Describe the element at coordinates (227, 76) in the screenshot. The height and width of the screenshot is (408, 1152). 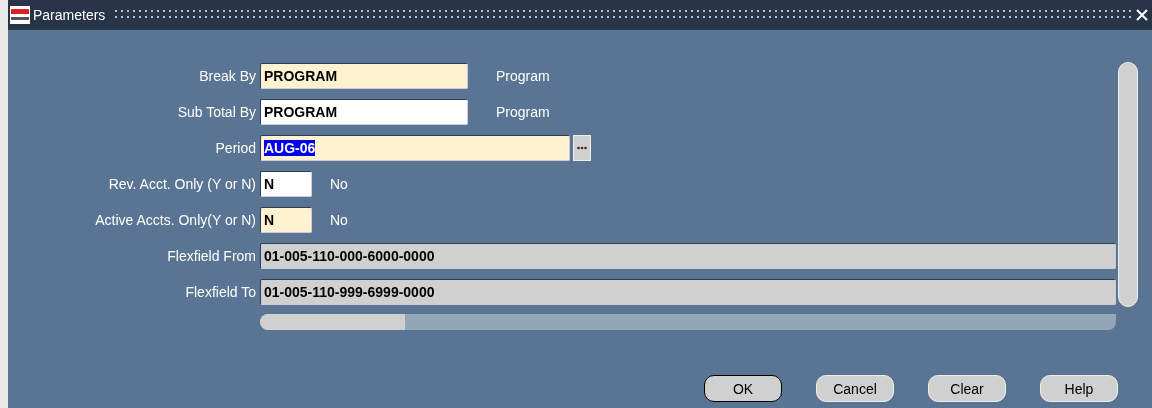
I see `field-label: Break By` at that location.